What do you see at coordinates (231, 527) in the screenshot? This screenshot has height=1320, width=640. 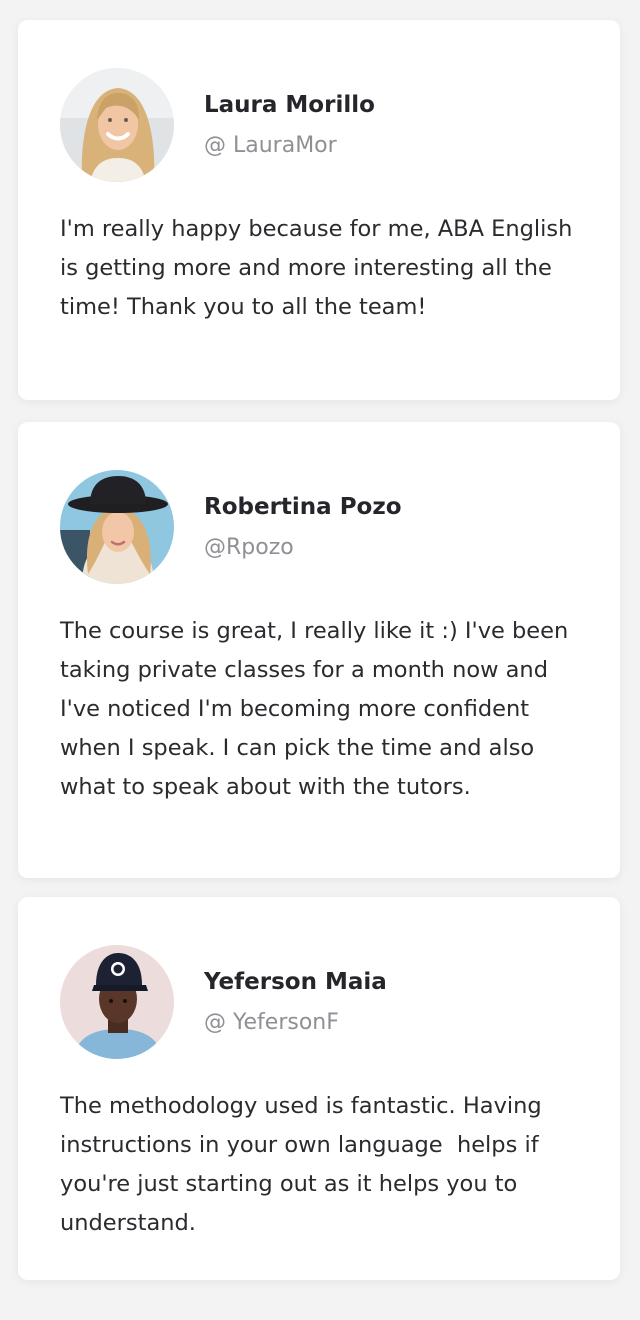 I see `testimonial-header: Robertina Pozo @Rpozo` at bounding box center [231, 527].